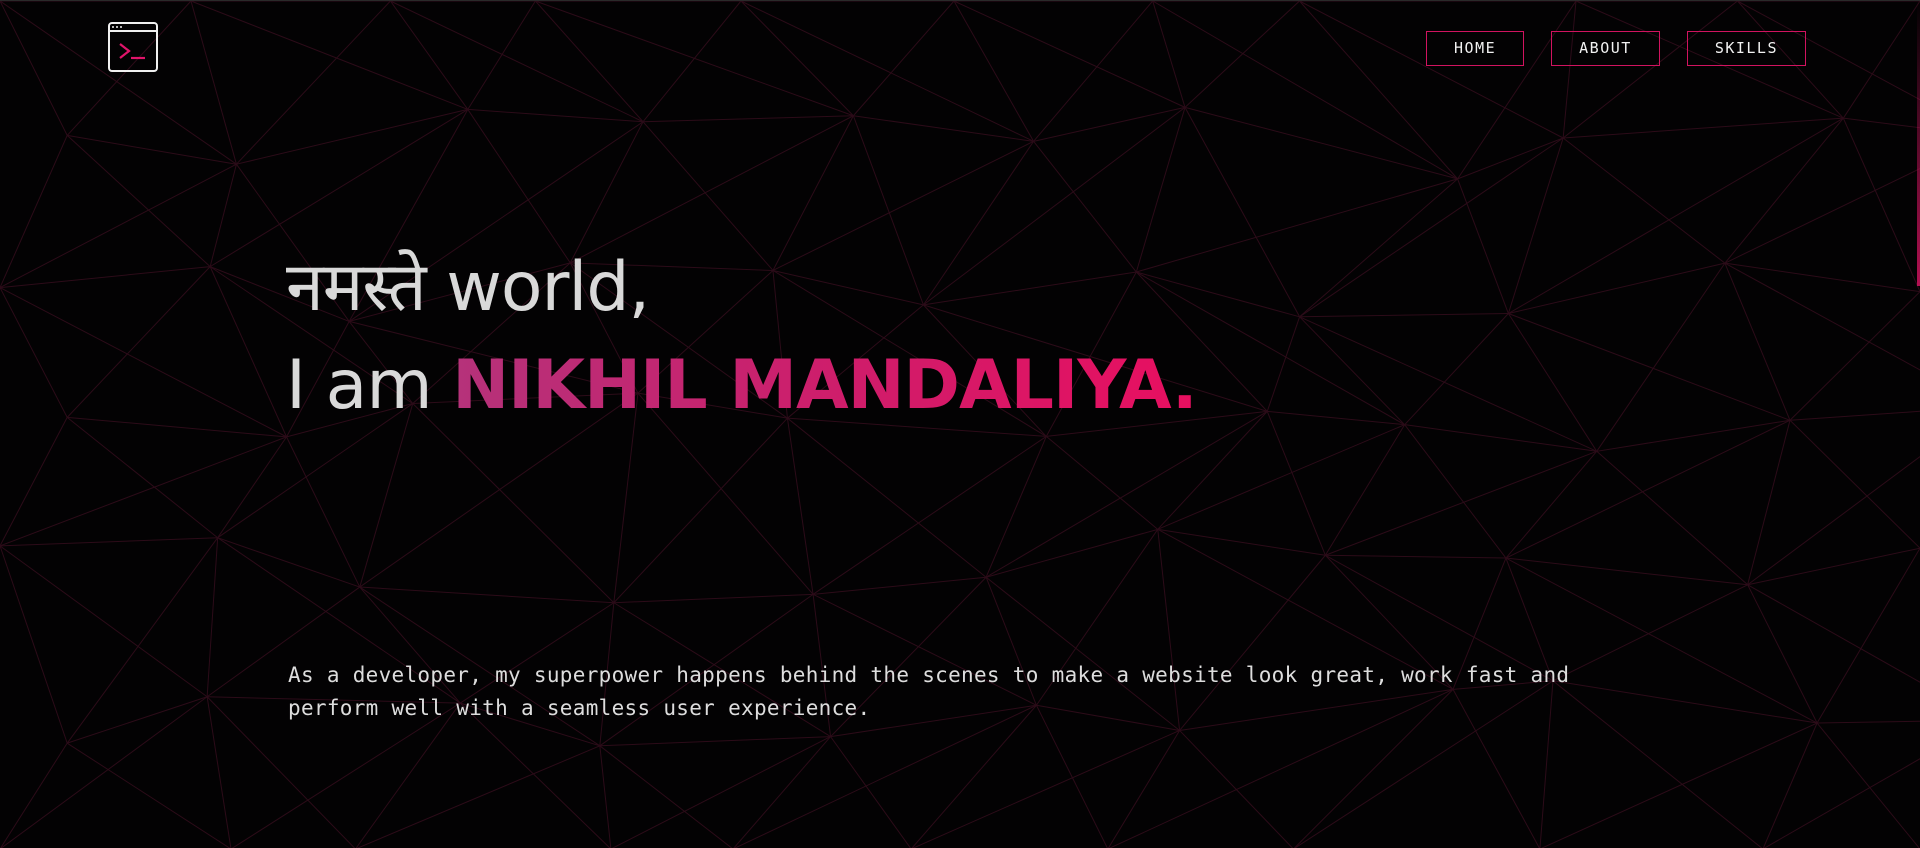 This screenshot has height=848, width=1920. I want to click on intro-text: I am, so click(359, 385).